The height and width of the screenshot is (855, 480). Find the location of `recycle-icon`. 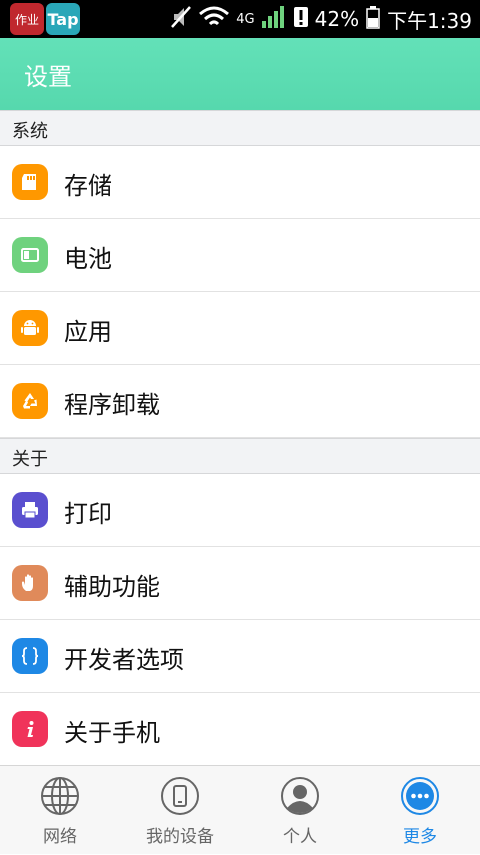

recycle-icon is located at coordinates (30, 401).